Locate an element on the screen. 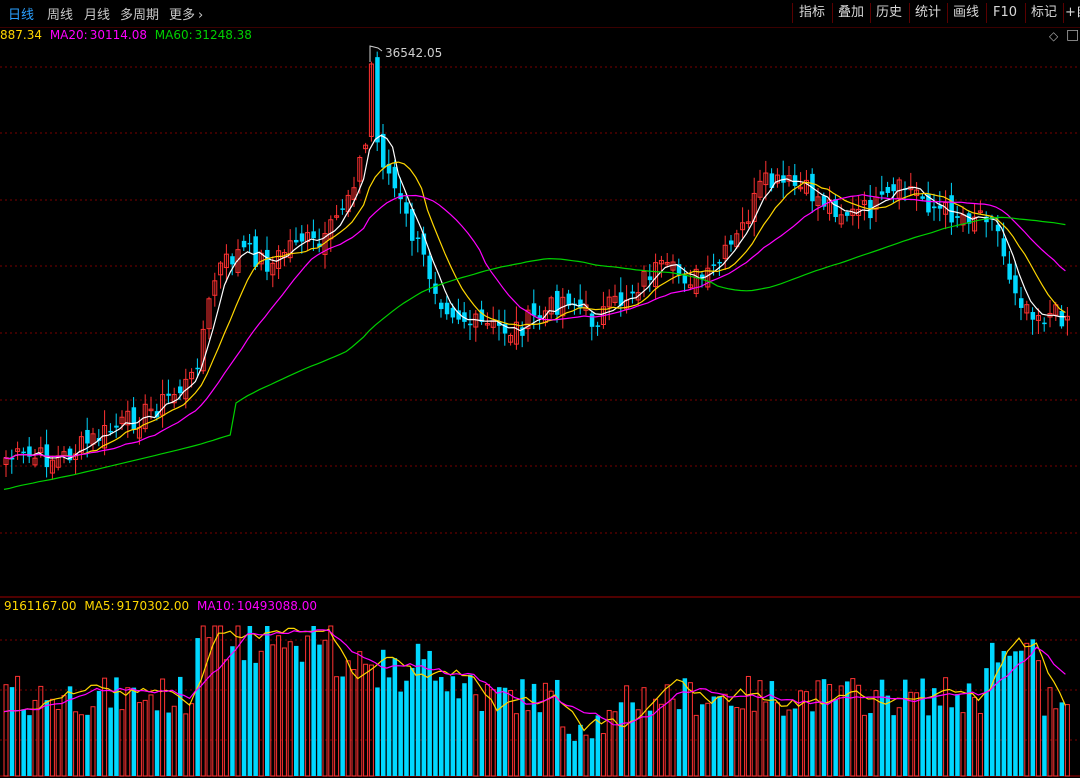 This screenshot has width=1080, height=778. collapse-panel-icon: □ is located at coordinates (1072, 35).